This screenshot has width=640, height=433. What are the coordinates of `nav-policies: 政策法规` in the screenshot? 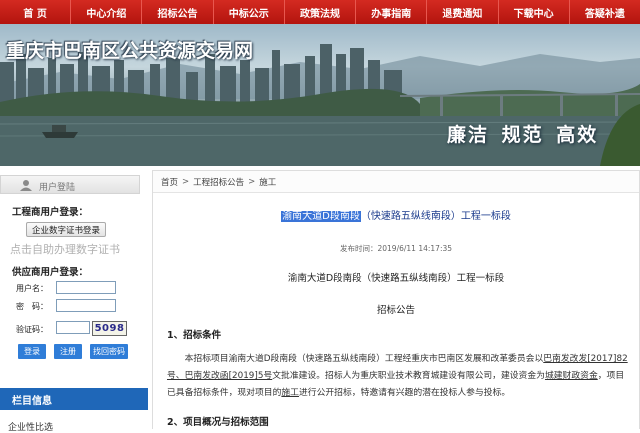 It's located at (321, 12).